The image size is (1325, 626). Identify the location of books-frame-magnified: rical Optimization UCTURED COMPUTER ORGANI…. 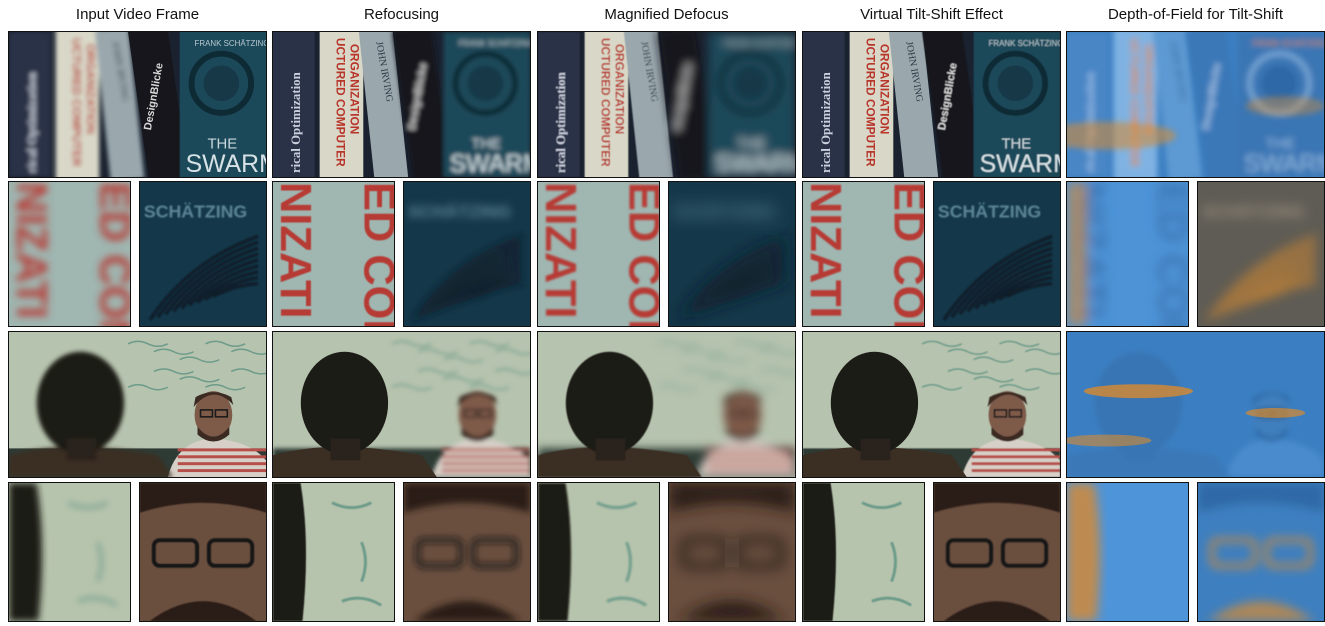
(666, 104).